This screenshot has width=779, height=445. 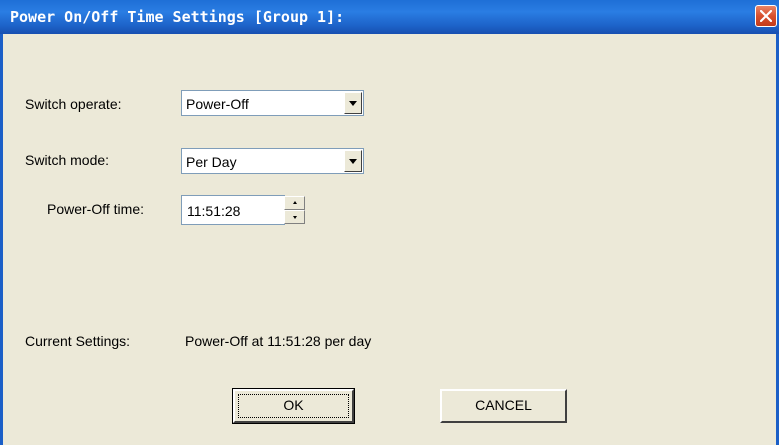 I want to click on spin-up-icon, so click(x=294, y=203).